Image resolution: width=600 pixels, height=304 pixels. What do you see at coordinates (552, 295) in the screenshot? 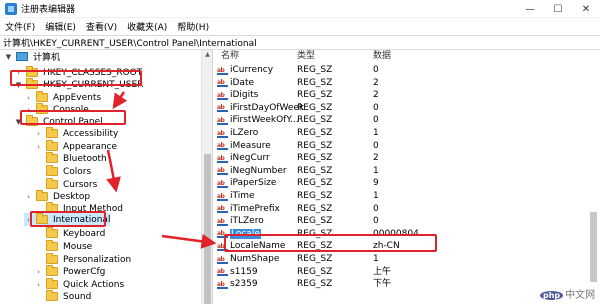
I see `php-logo-icon: php` at bounding box center [552, 295].